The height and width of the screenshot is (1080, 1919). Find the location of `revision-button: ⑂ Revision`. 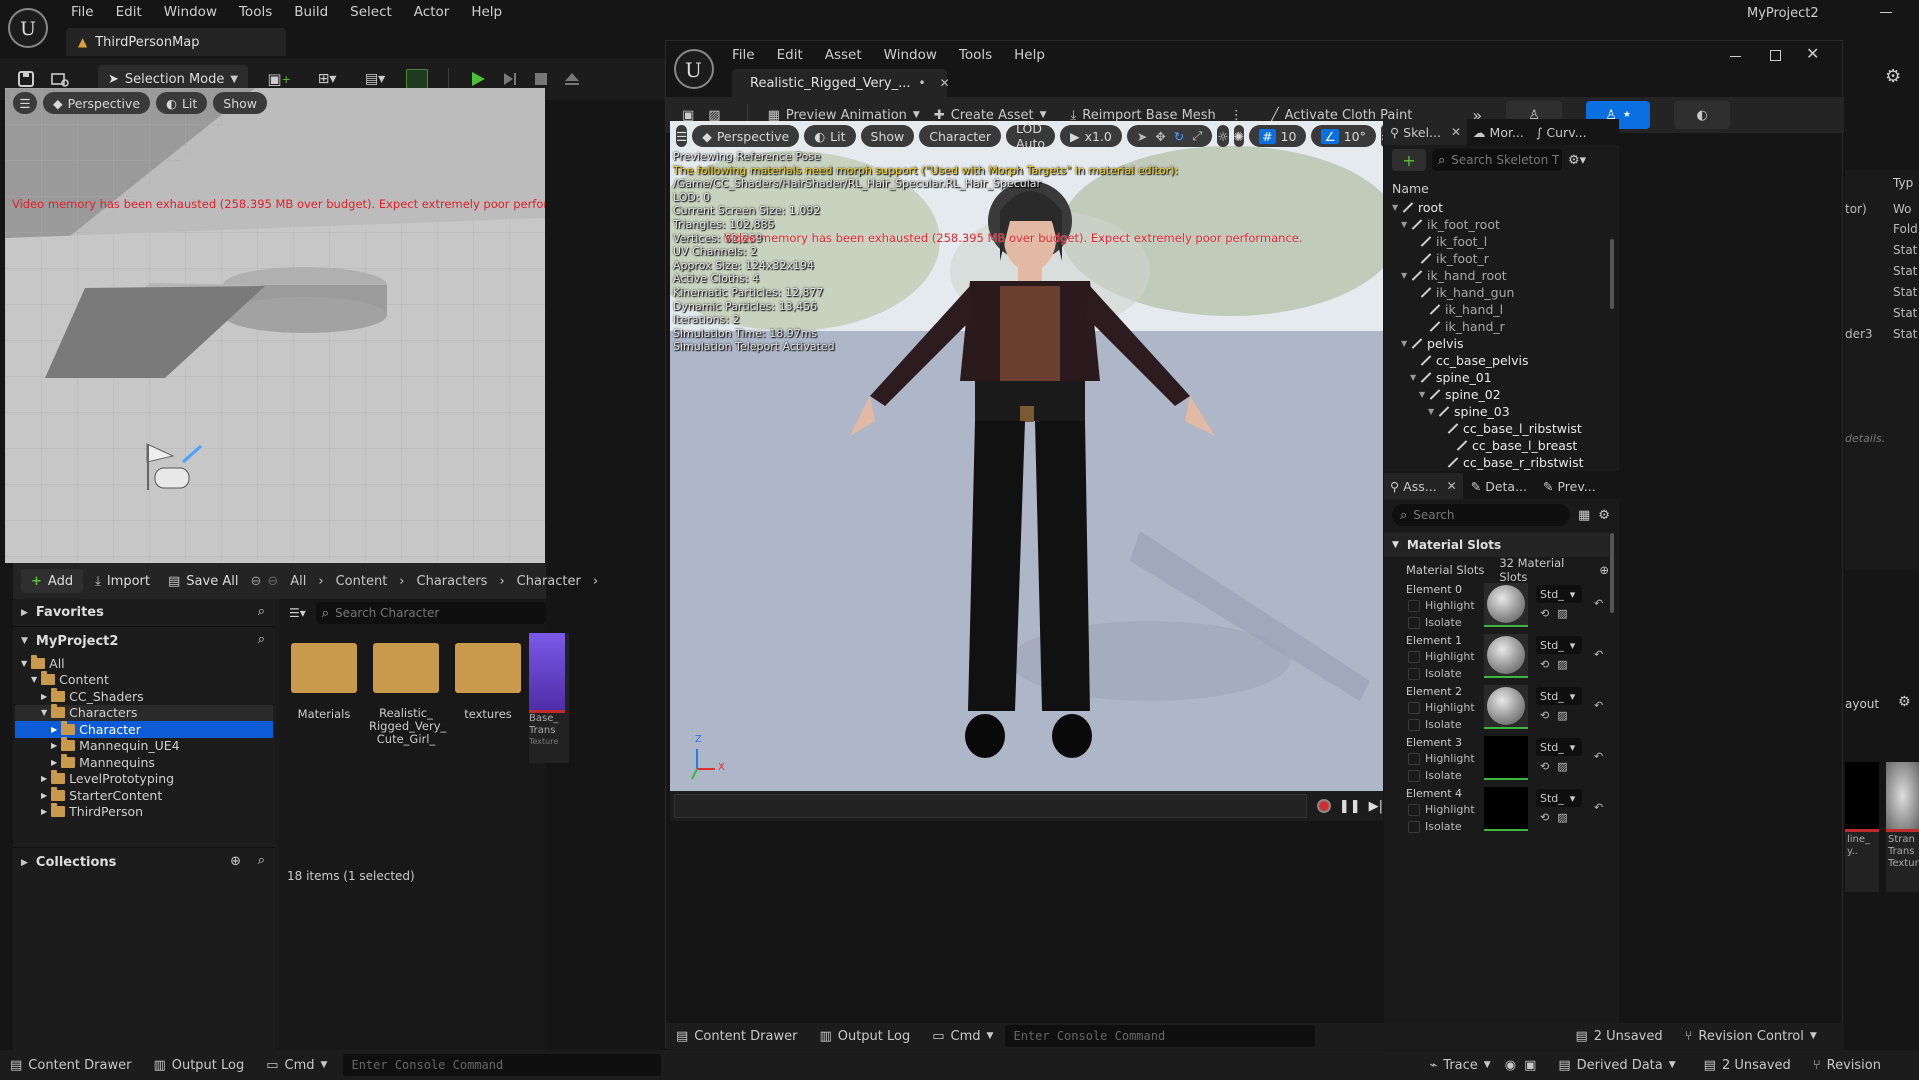

revision-button: ⑂ Revision is located at coordinates (1847, 1065).